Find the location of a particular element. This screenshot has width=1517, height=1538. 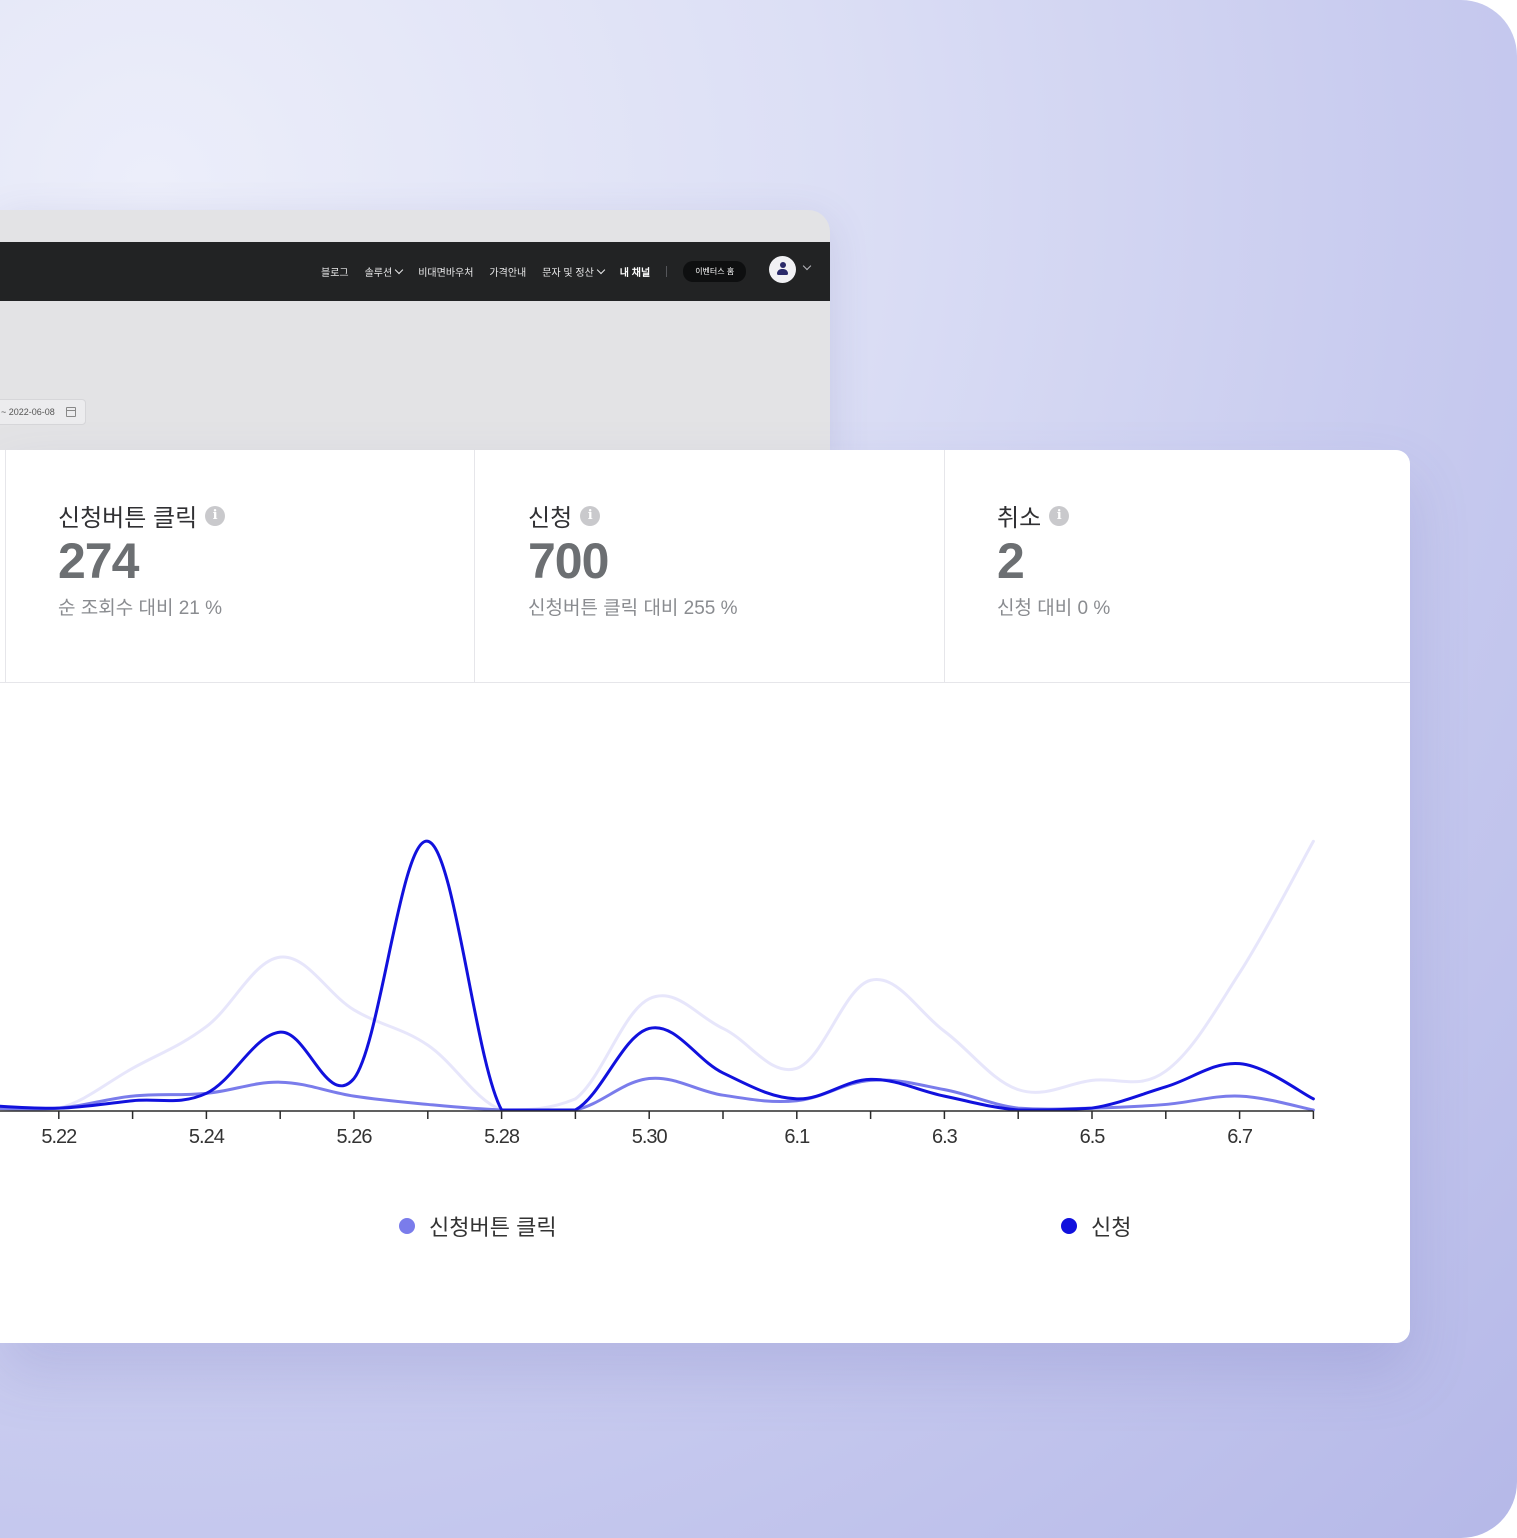

stat-apply-click: 신청버튼 클릭 i 274 순 조회수 대비 21 % is located at coordinates (240, 566).